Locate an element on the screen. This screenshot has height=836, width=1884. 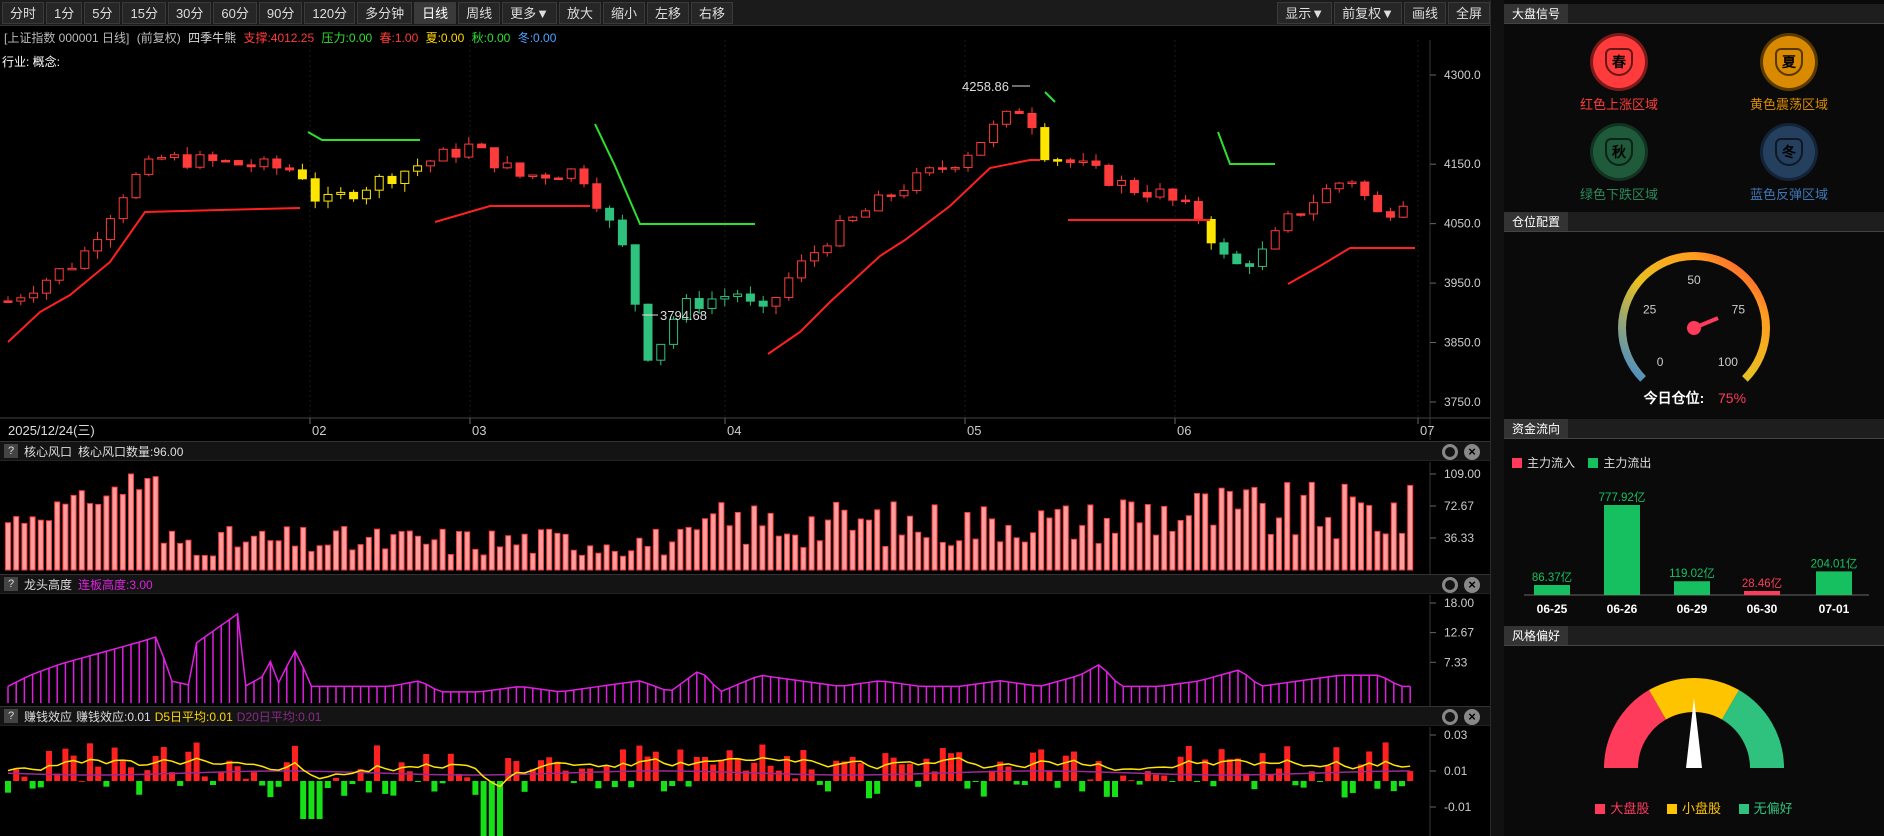
toolbar-option-button: 全屏 is located at coordinates (1468, 13).